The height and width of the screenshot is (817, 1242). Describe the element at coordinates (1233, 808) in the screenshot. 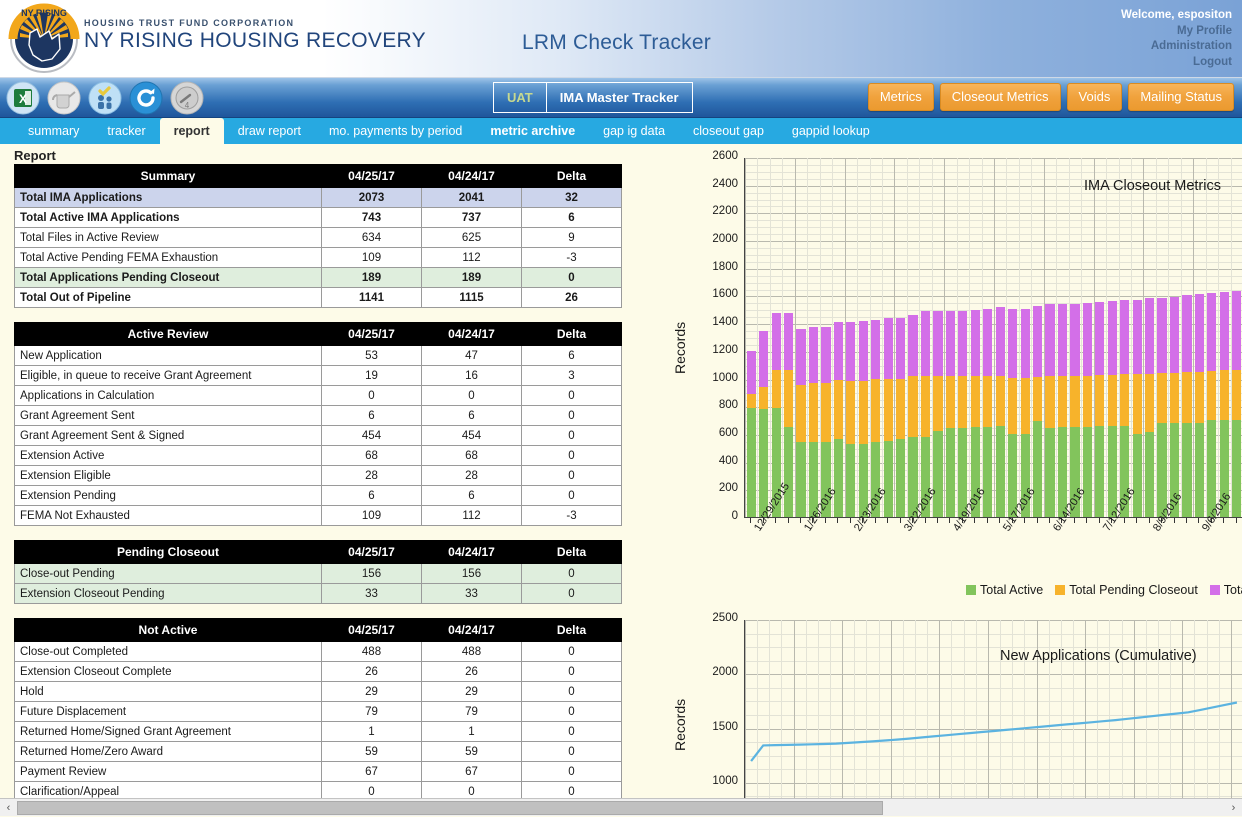

I see `scroll-right-arrow-icon: ›` at that location.